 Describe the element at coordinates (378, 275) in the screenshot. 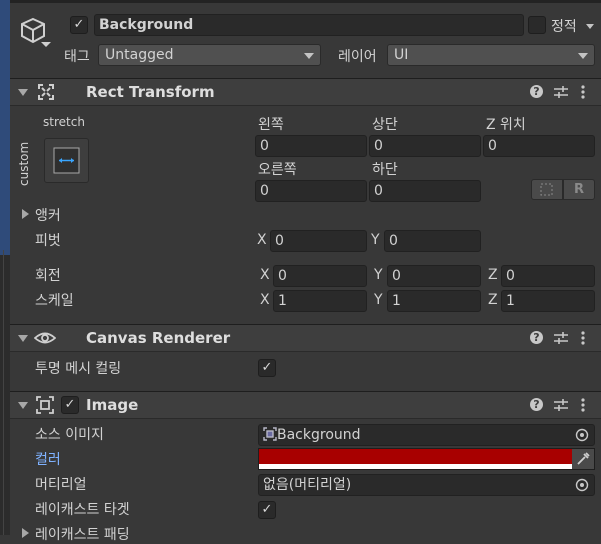

I see `rotation-y-label: Y` at that location.